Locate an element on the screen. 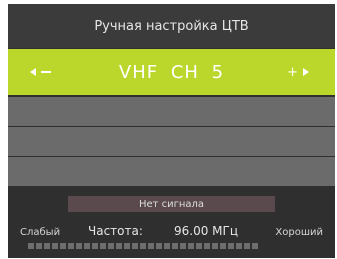  signal-good-label: Хороший is located at coordinates (299, 232).